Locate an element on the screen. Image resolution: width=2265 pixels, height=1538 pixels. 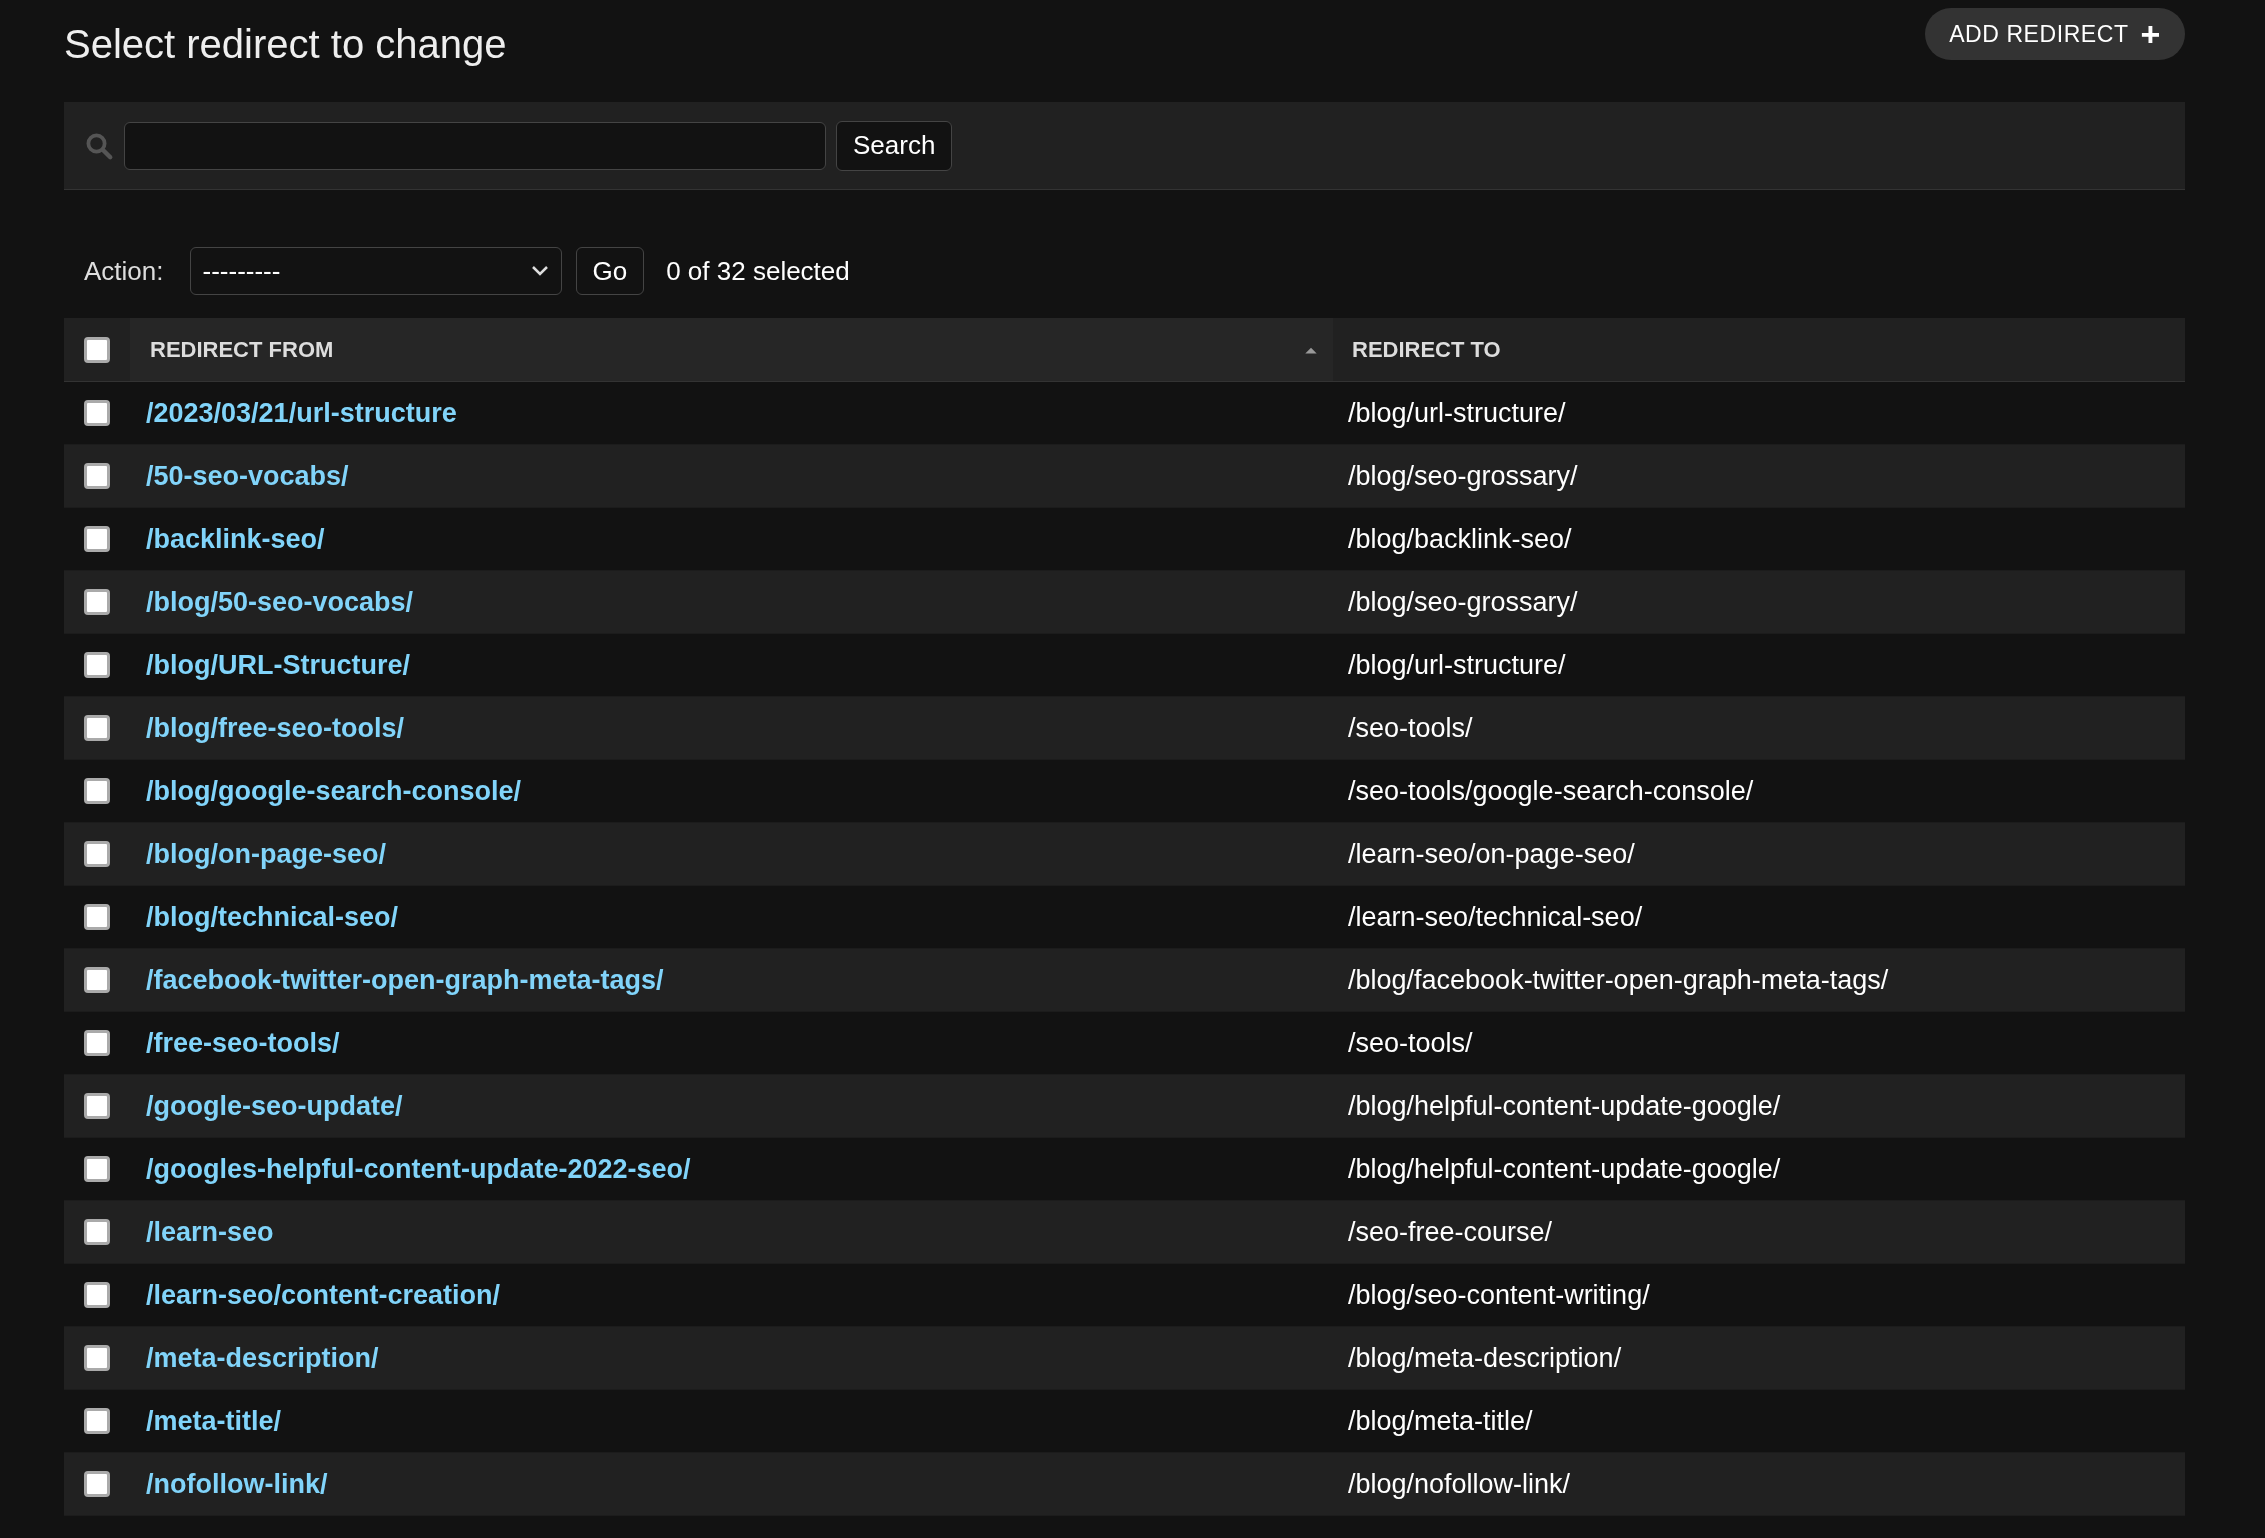
redirect-to-cell: /blog/facebook-twitter-open-graph-meta-tags/ is located at coordinates (1618, 979).